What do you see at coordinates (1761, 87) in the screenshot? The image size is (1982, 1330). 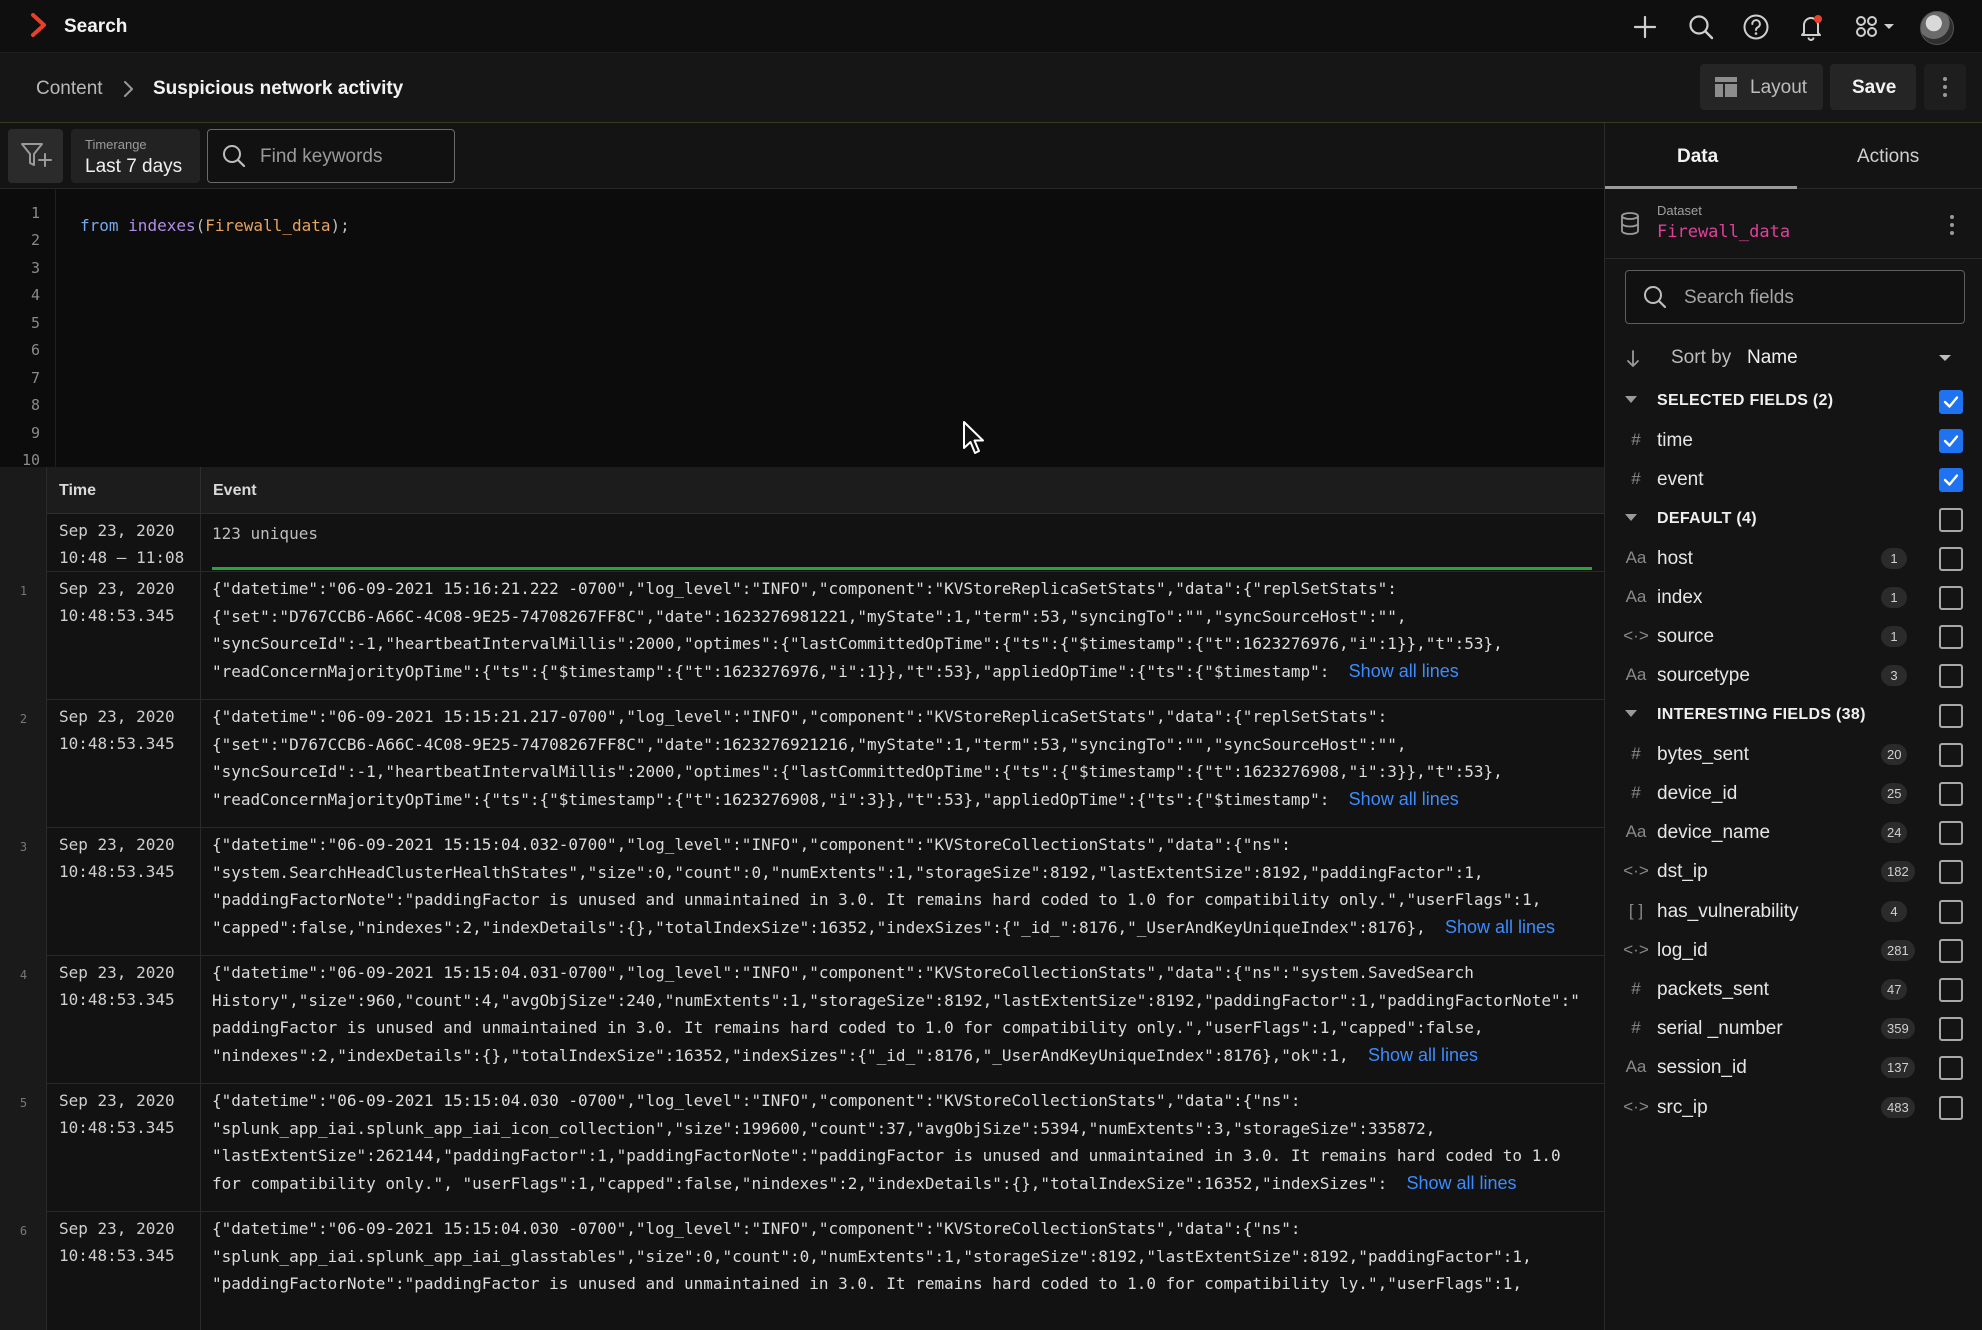 I see `layout-button: Layout` at bounding box center [1761, 87].